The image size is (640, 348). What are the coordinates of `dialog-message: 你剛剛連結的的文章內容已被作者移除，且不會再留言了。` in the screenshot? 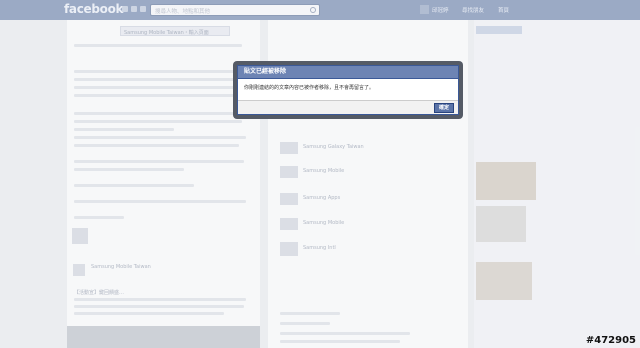 It's located at (309, 88).